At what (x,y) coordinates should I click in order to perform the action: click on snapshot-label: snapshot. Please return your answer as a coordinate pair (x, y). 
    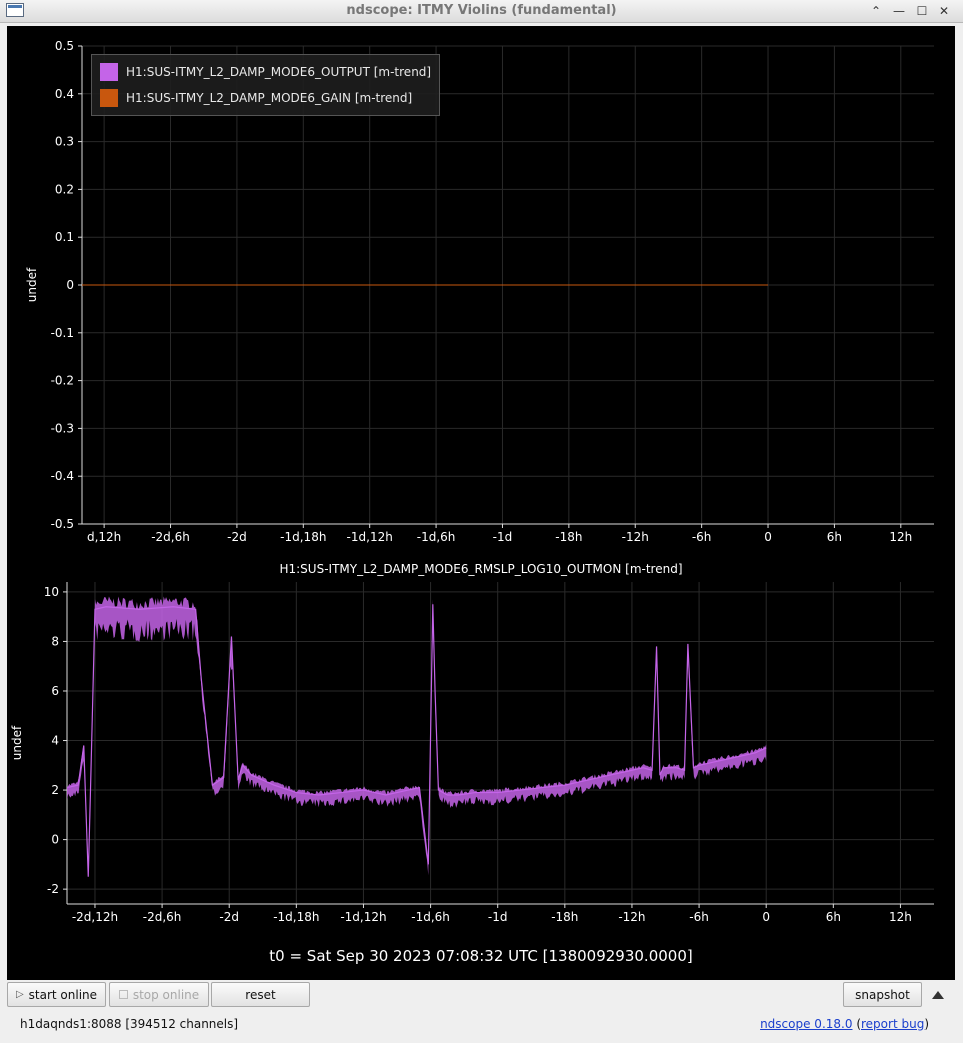
    Looking at the image, I should click on (882, 994).